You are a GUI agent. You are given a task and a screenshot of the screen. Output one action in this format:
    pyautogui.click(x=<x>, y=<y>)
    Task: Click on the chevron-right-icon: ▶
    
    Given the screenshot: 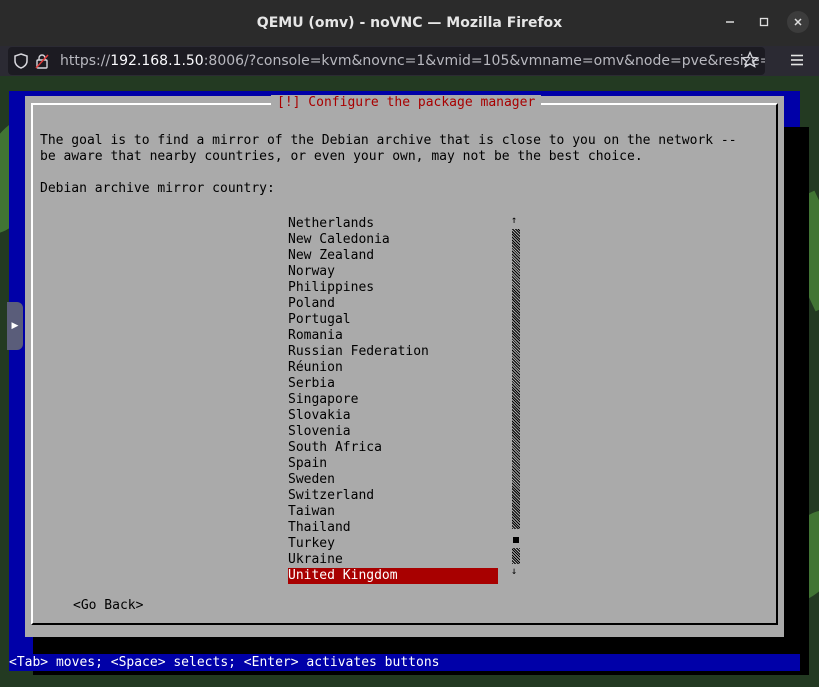 What is the action you would take?
    pyautogui.click(x=15, y=326)
    